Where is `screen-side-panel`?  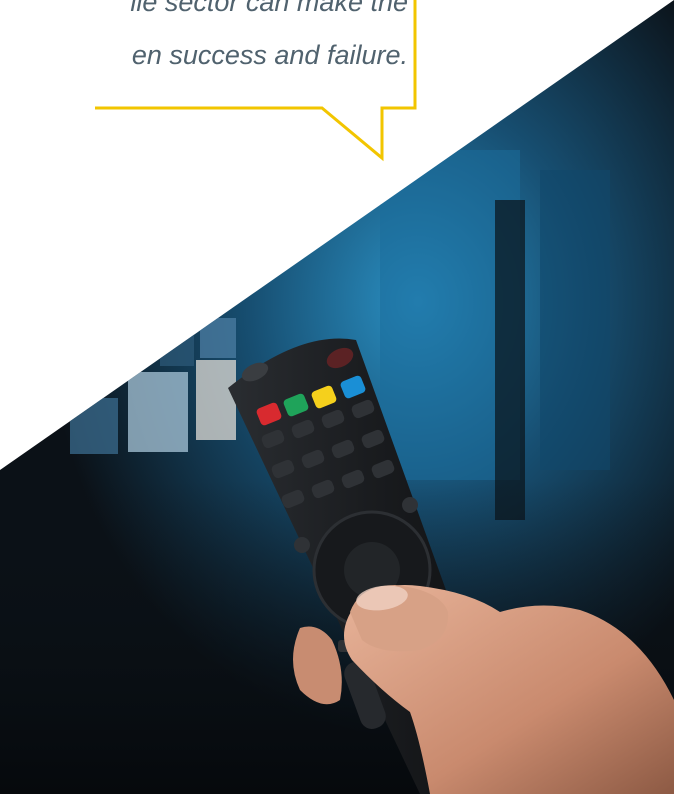 screen-side-panel is located at coordinates (575, 320).